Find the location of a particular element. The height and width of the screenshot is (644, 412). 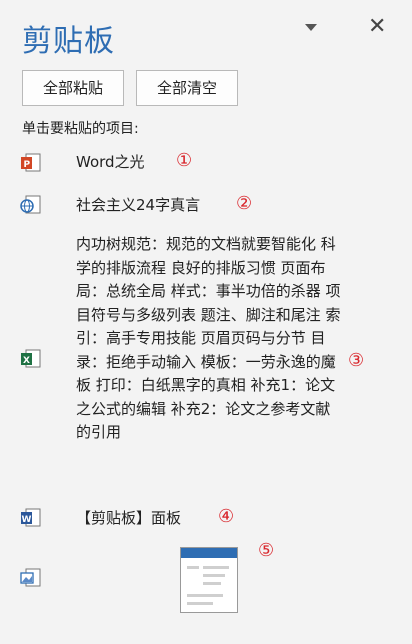

web-icon is located at coordinates (30, 204).